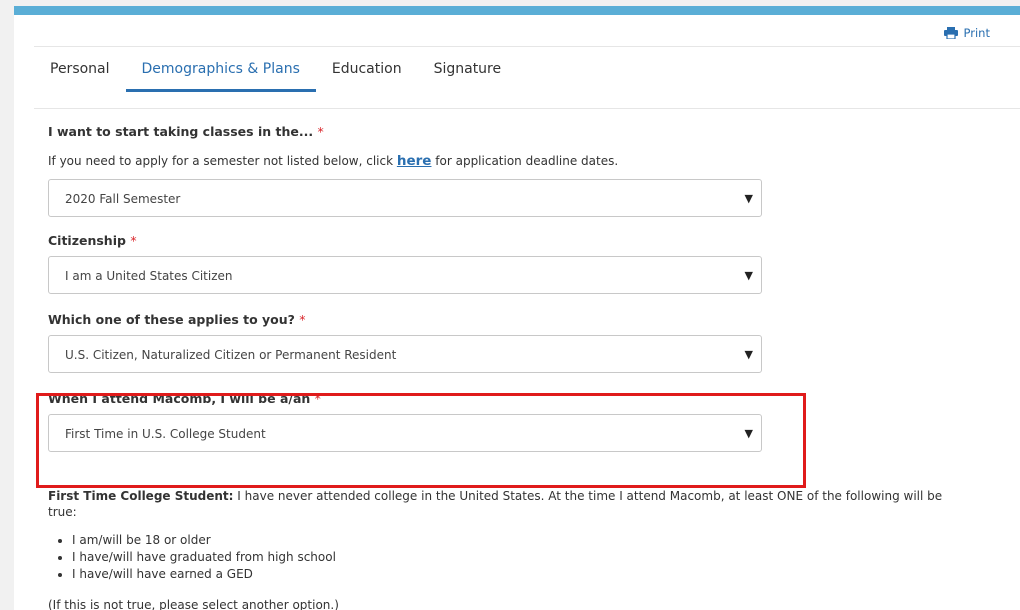 This screenshot has width=1020, height=610. What do you see at coordinates (405, 433) in the screenshot?
I see `attend-select: First Time in U.S. College Student ▼` at bounding box center [405, 433].